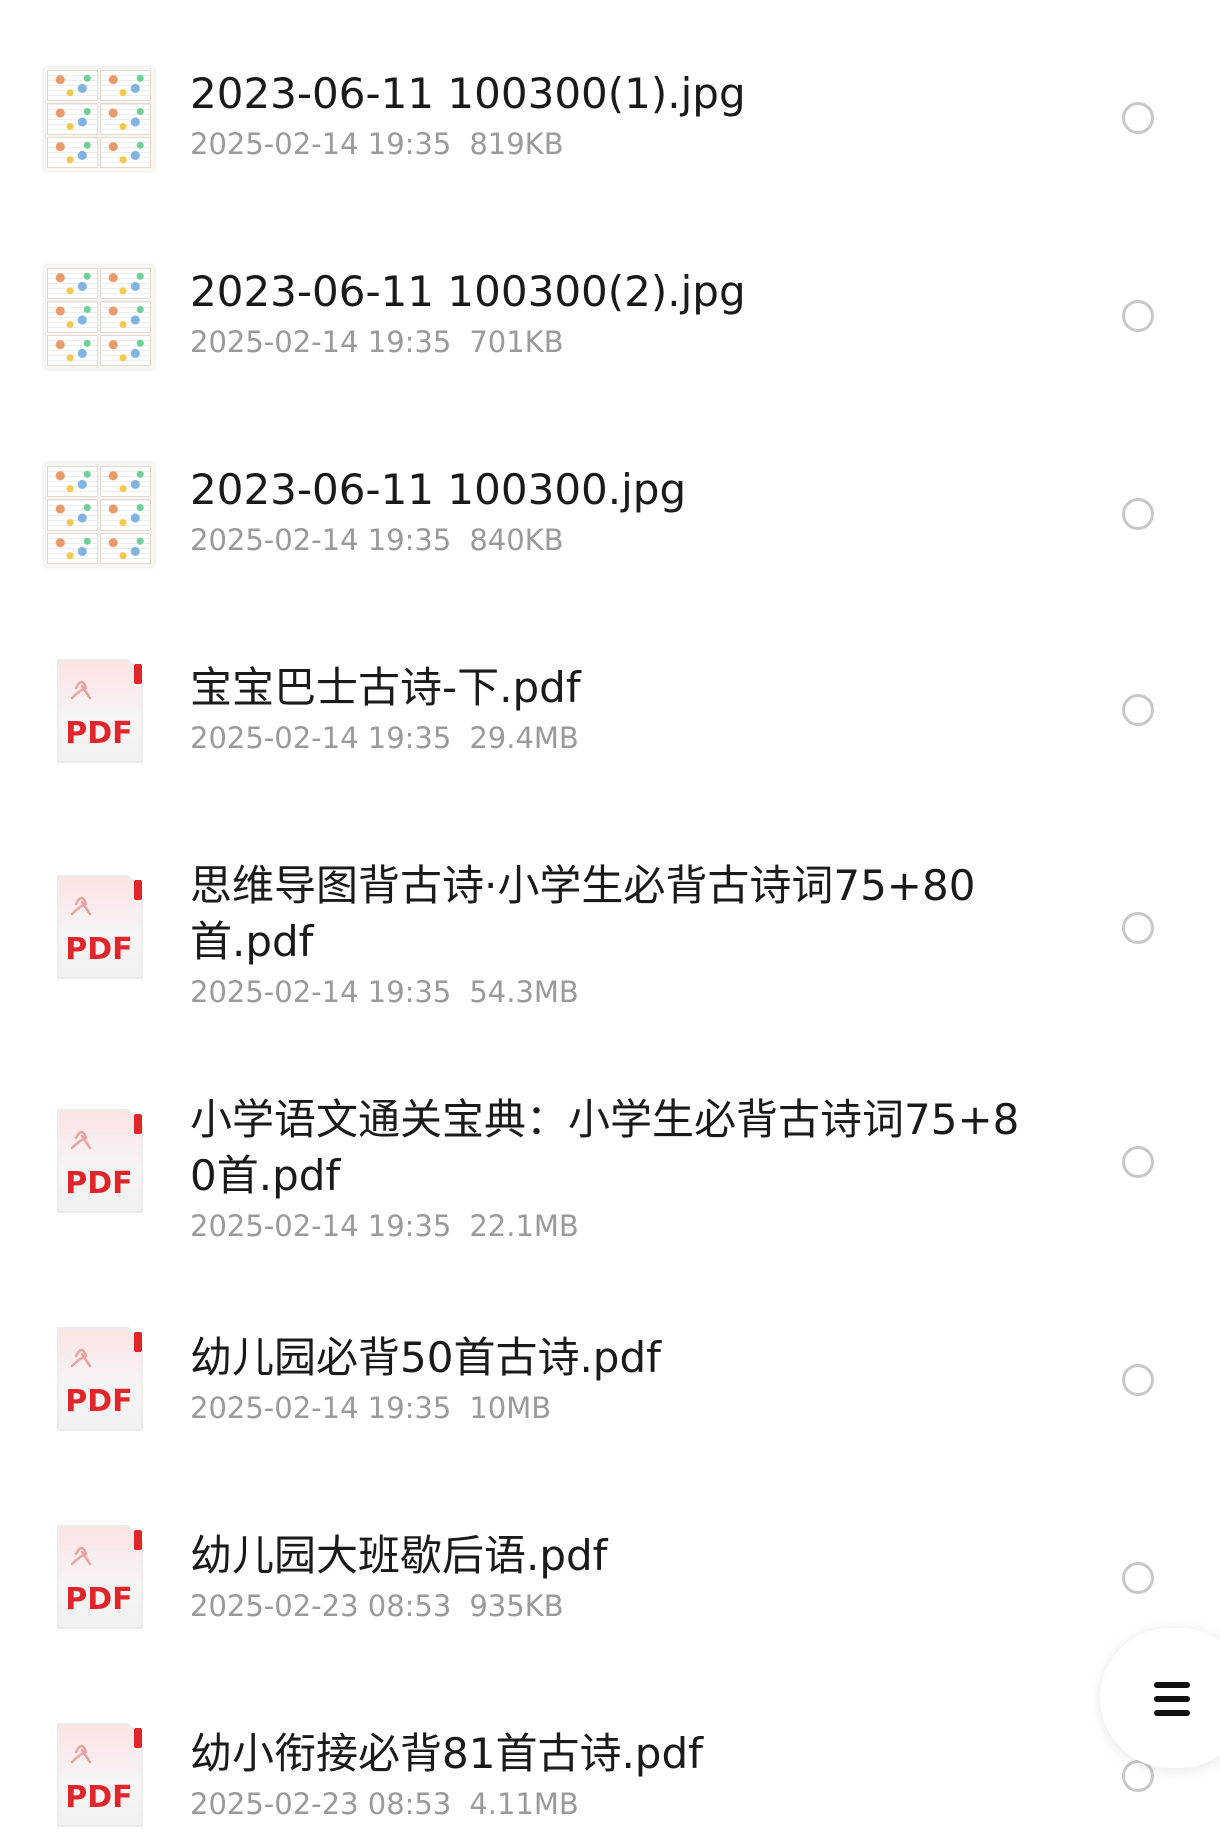 This screenshot has height=1843, width=1220. I want to click on file-name: 幼儿园必背50首古诗.pdf, so click(425, 1357).